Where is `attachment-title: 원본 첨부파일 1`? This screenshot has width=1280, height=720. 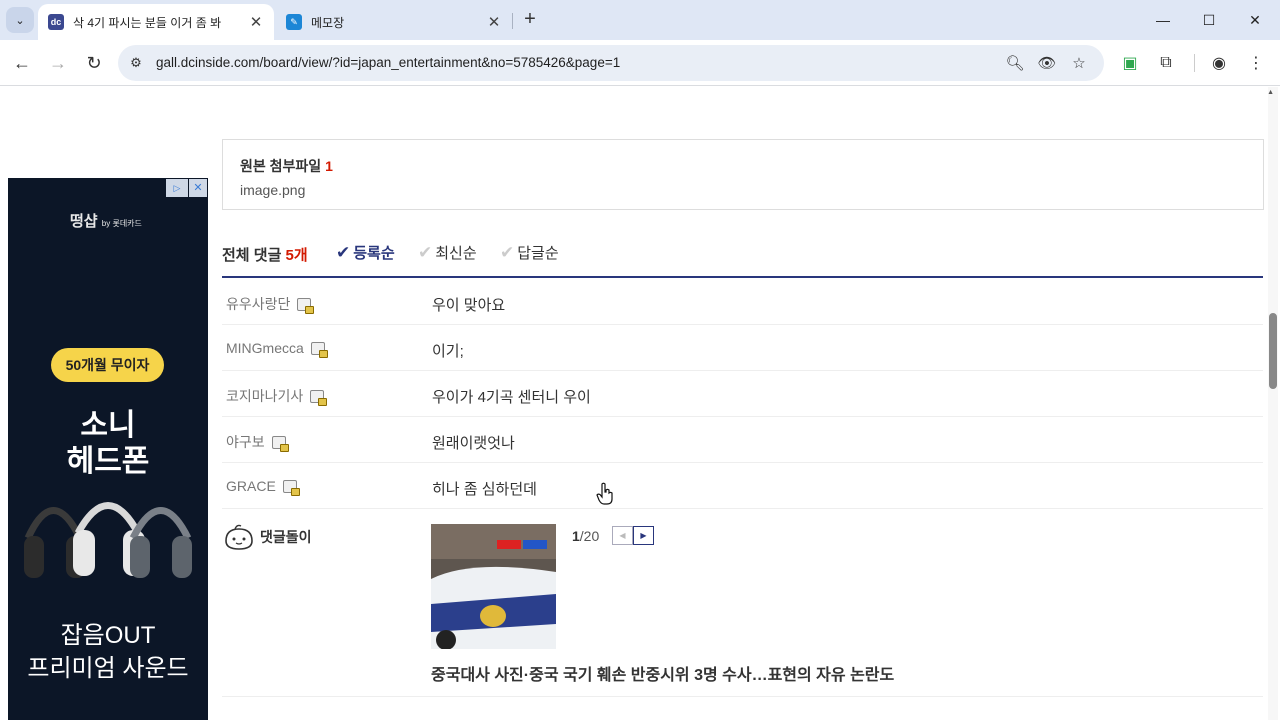
attachment-title: 원본 첨부파일 1 is located at coordinates (286, 166).